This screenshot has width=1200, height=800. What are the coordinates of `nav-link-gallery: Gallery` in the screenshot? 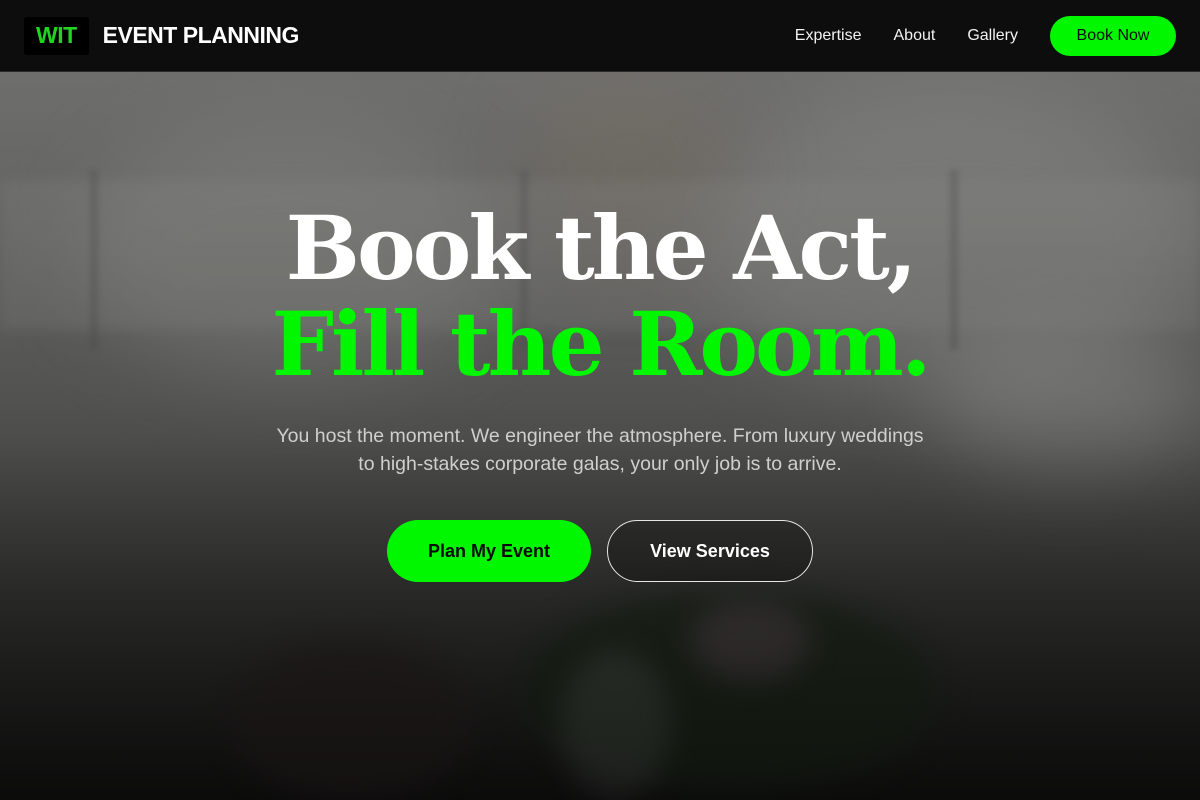 It's located at (992, 36).